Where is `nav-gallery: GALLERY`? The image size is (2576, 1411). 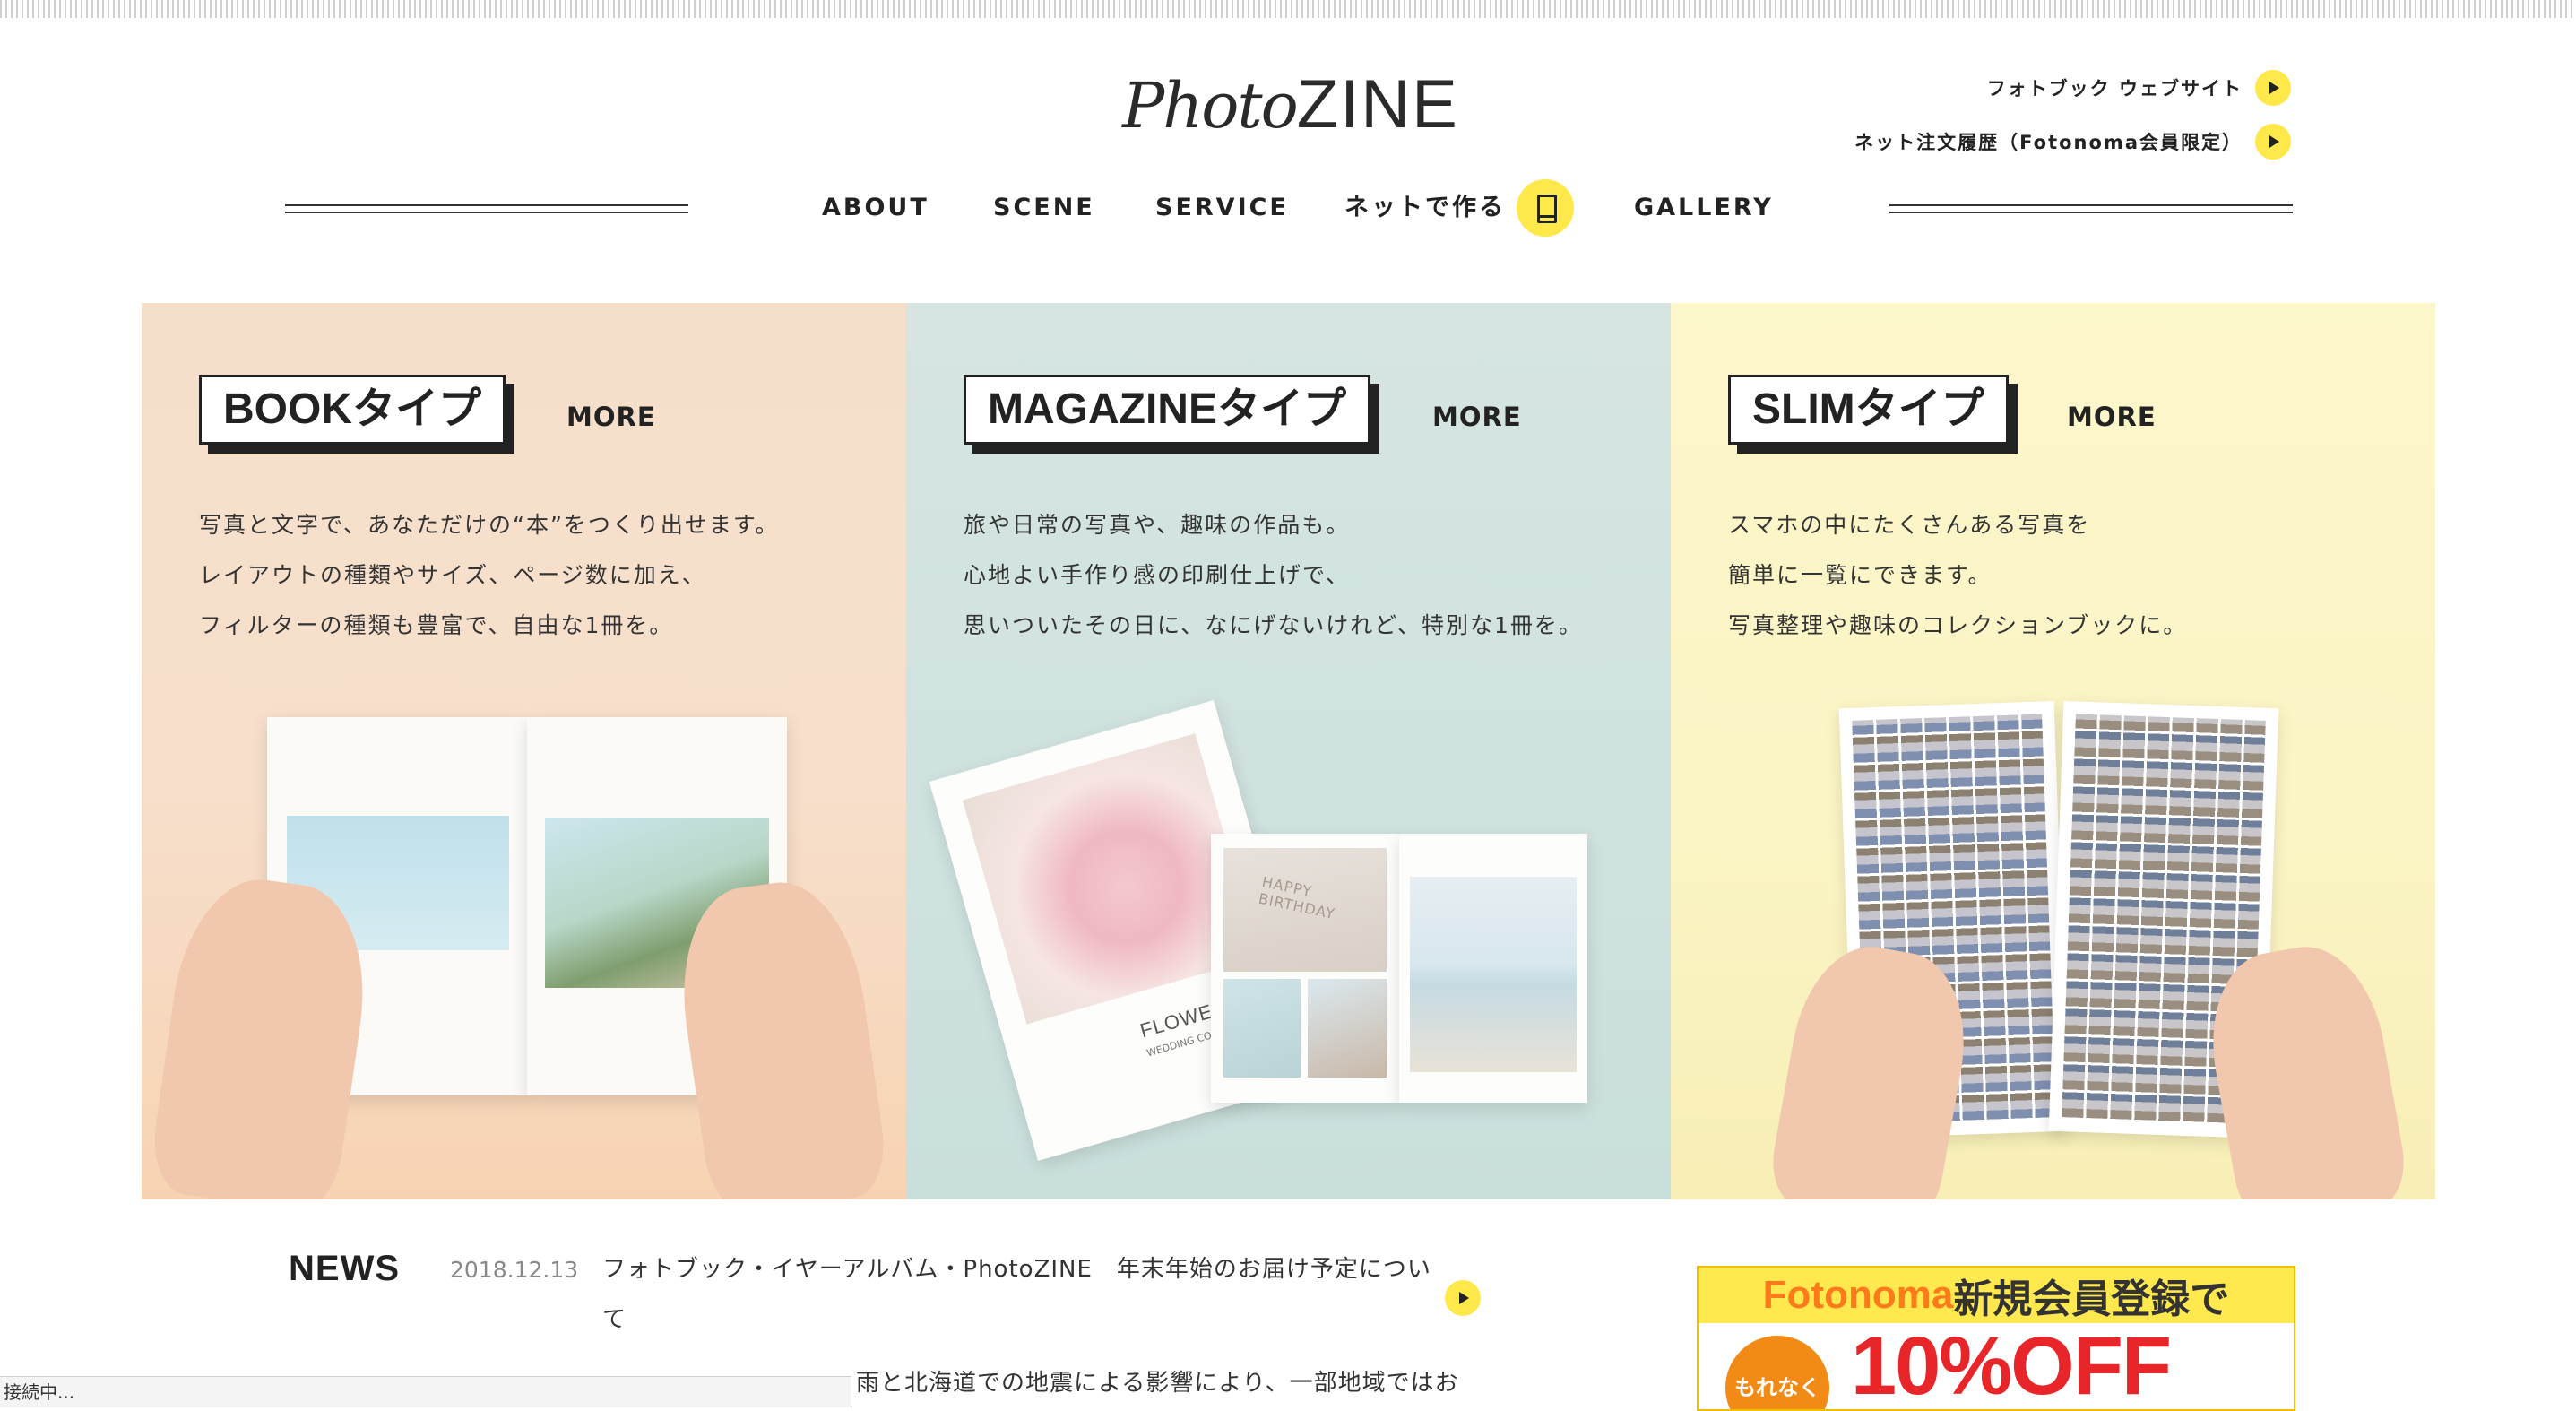
nav-gallery: GALLERY is located at coordinates (1704, 208).